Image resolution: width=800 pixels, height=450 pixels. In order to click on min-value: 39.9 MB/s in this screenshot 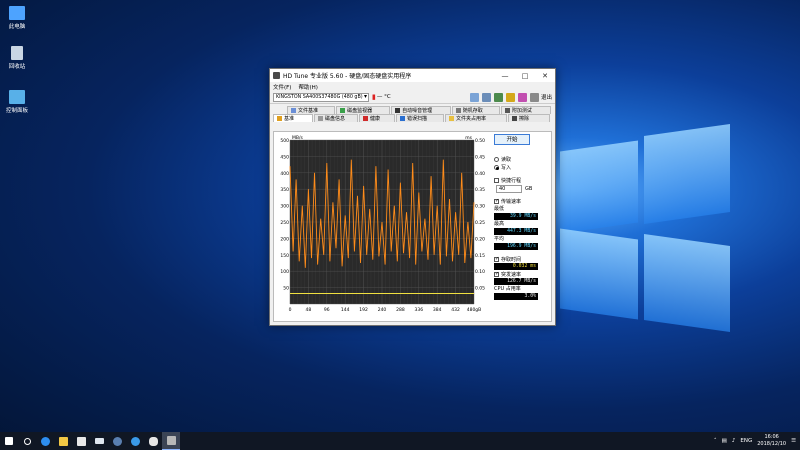, I will do `click(516, 216)`.